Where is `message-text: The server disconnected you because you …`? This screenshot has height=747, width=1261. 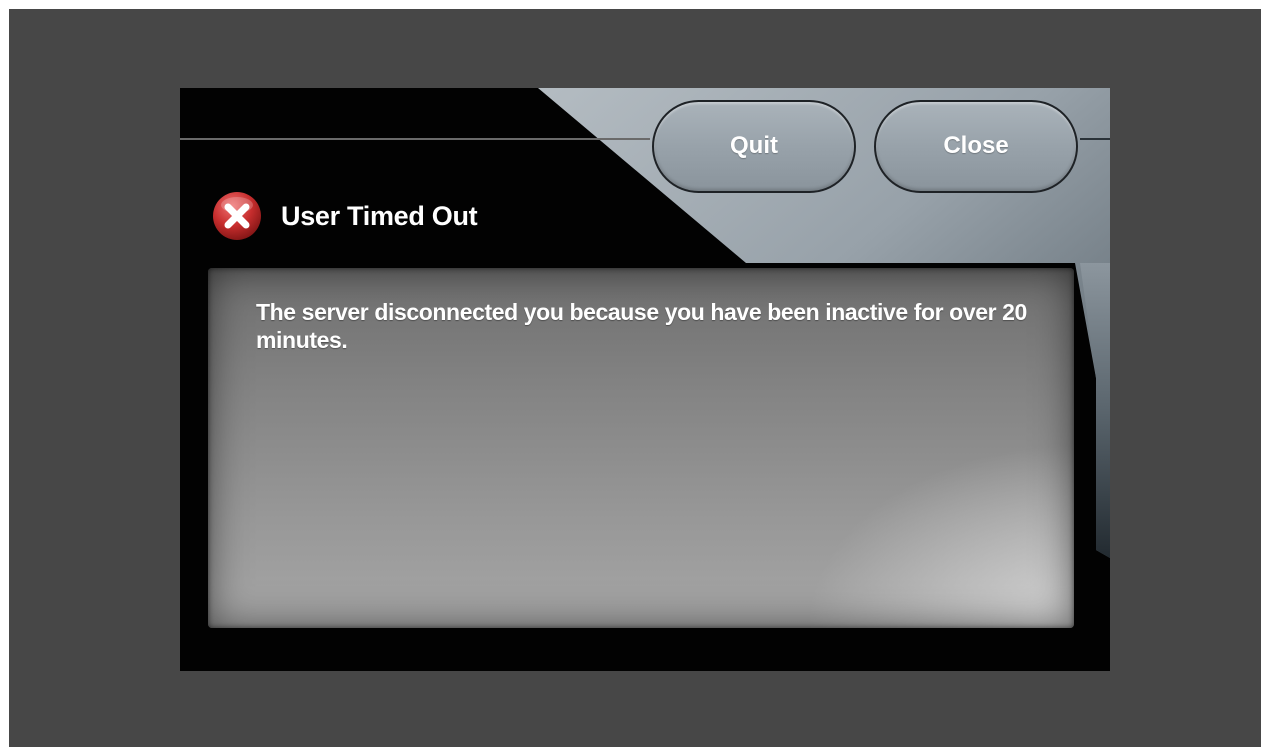 message-text: The server disconnected you because you … is located at coordinates (641, 326).